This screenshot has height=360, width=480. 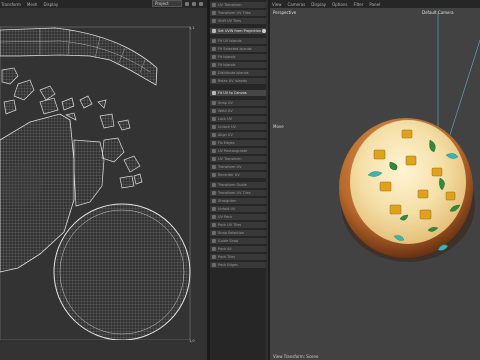 I want to click on command-label: Fit UV Islands, so click(x=230, y=41).